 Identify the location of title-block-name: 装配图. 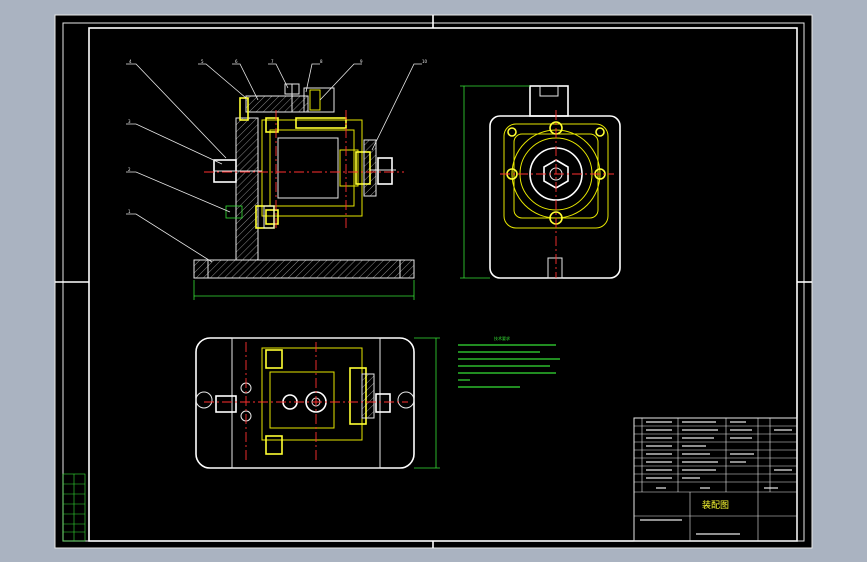
(715, 505).